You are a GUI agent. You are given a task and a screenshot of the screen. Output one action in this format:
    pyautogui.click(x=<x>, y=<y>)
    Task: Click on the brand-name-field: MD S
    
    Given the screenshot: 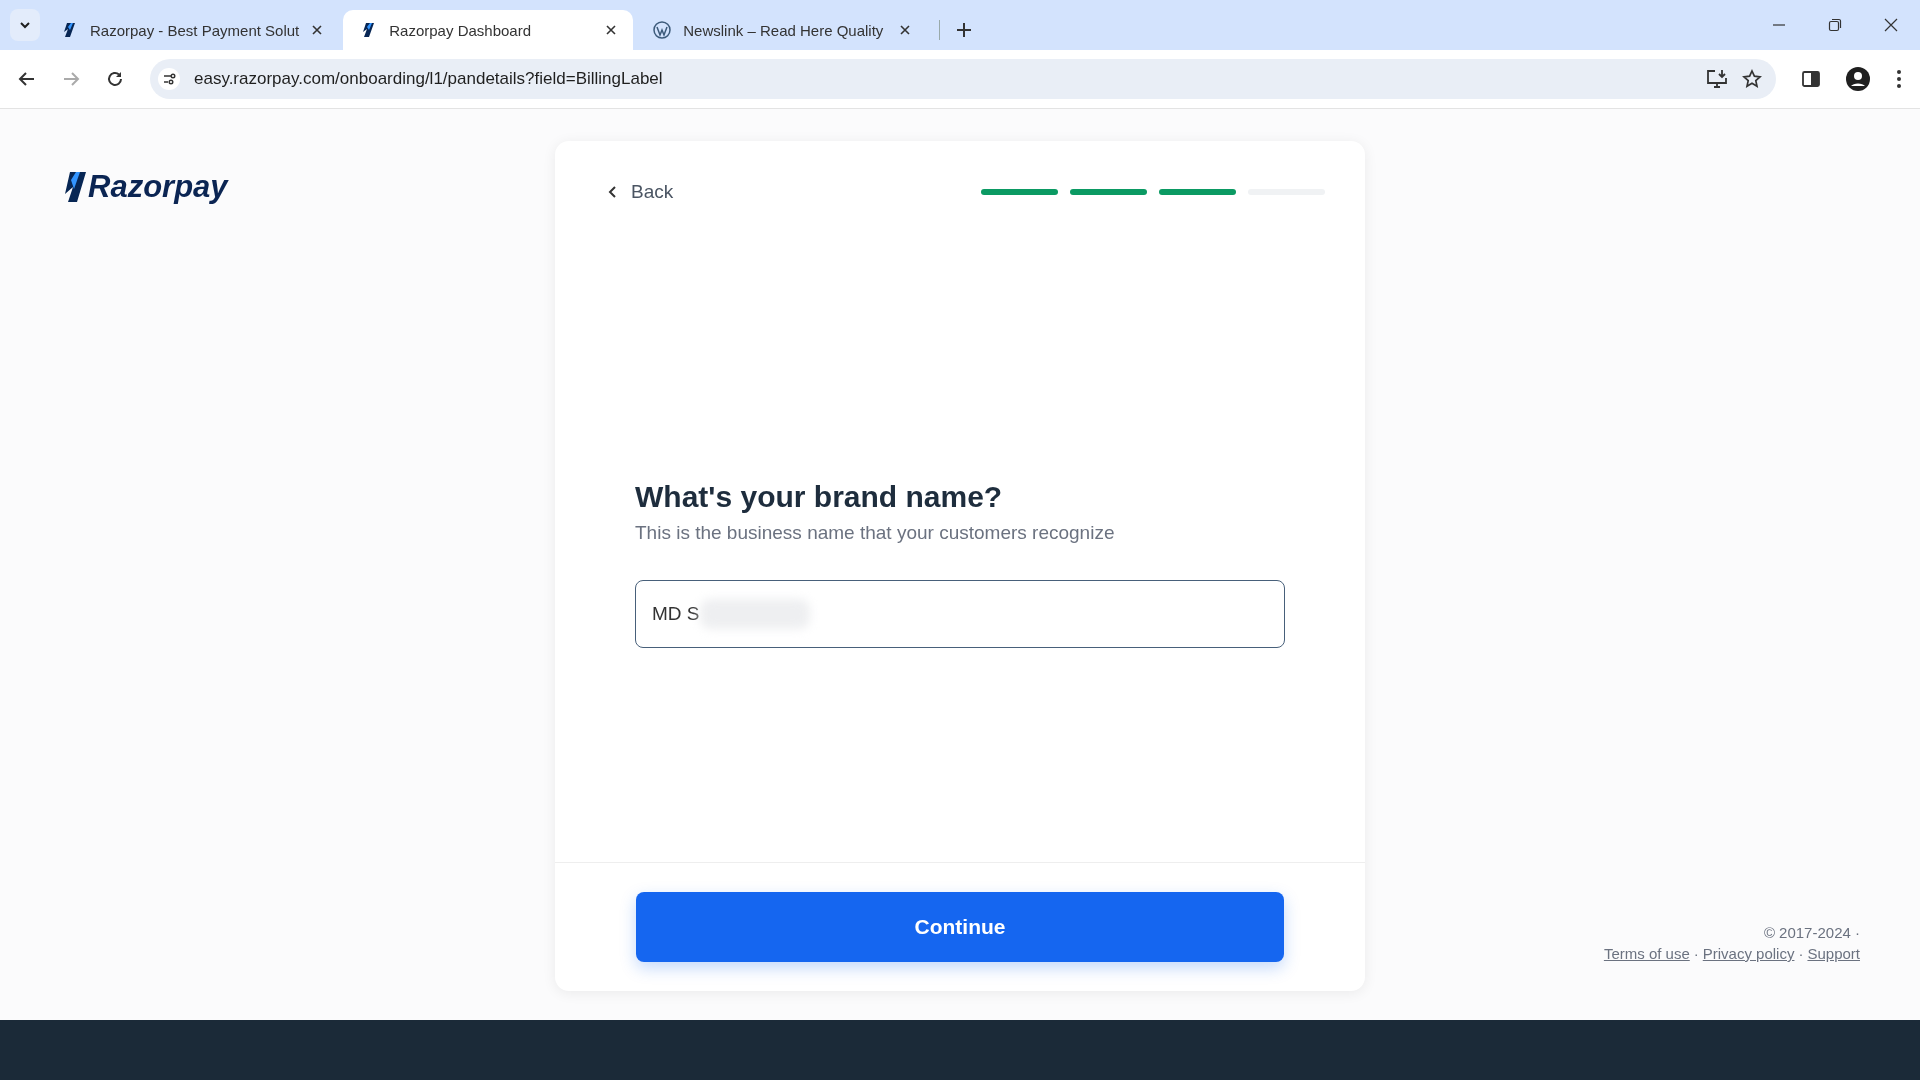 What is the action you would take?
    pyautogui.click(x=960, y=614)
    